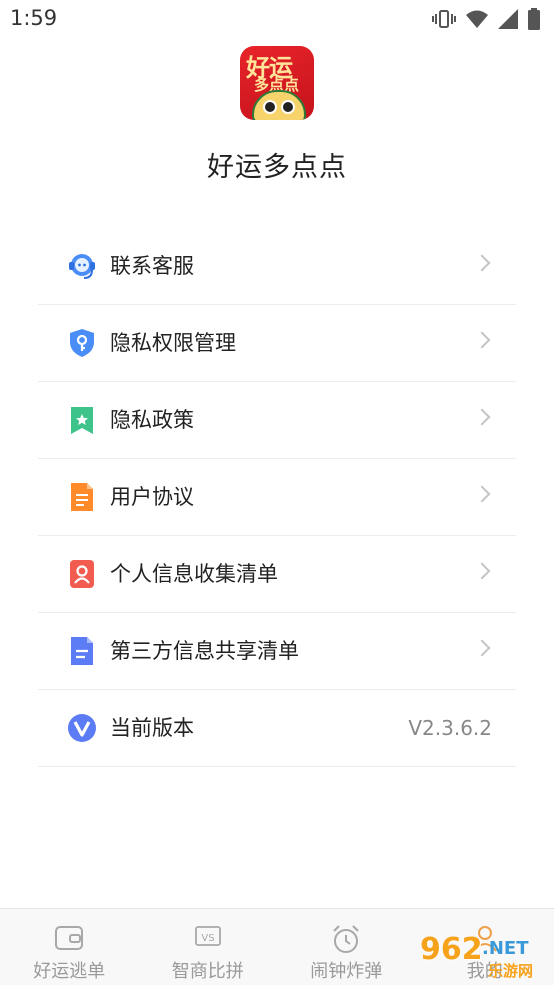 The height and width of the screenshot is (985, 554). Describe the element at coordinates (346, 939) in the screenshot. I see `alarm-clock-icon` at that location.